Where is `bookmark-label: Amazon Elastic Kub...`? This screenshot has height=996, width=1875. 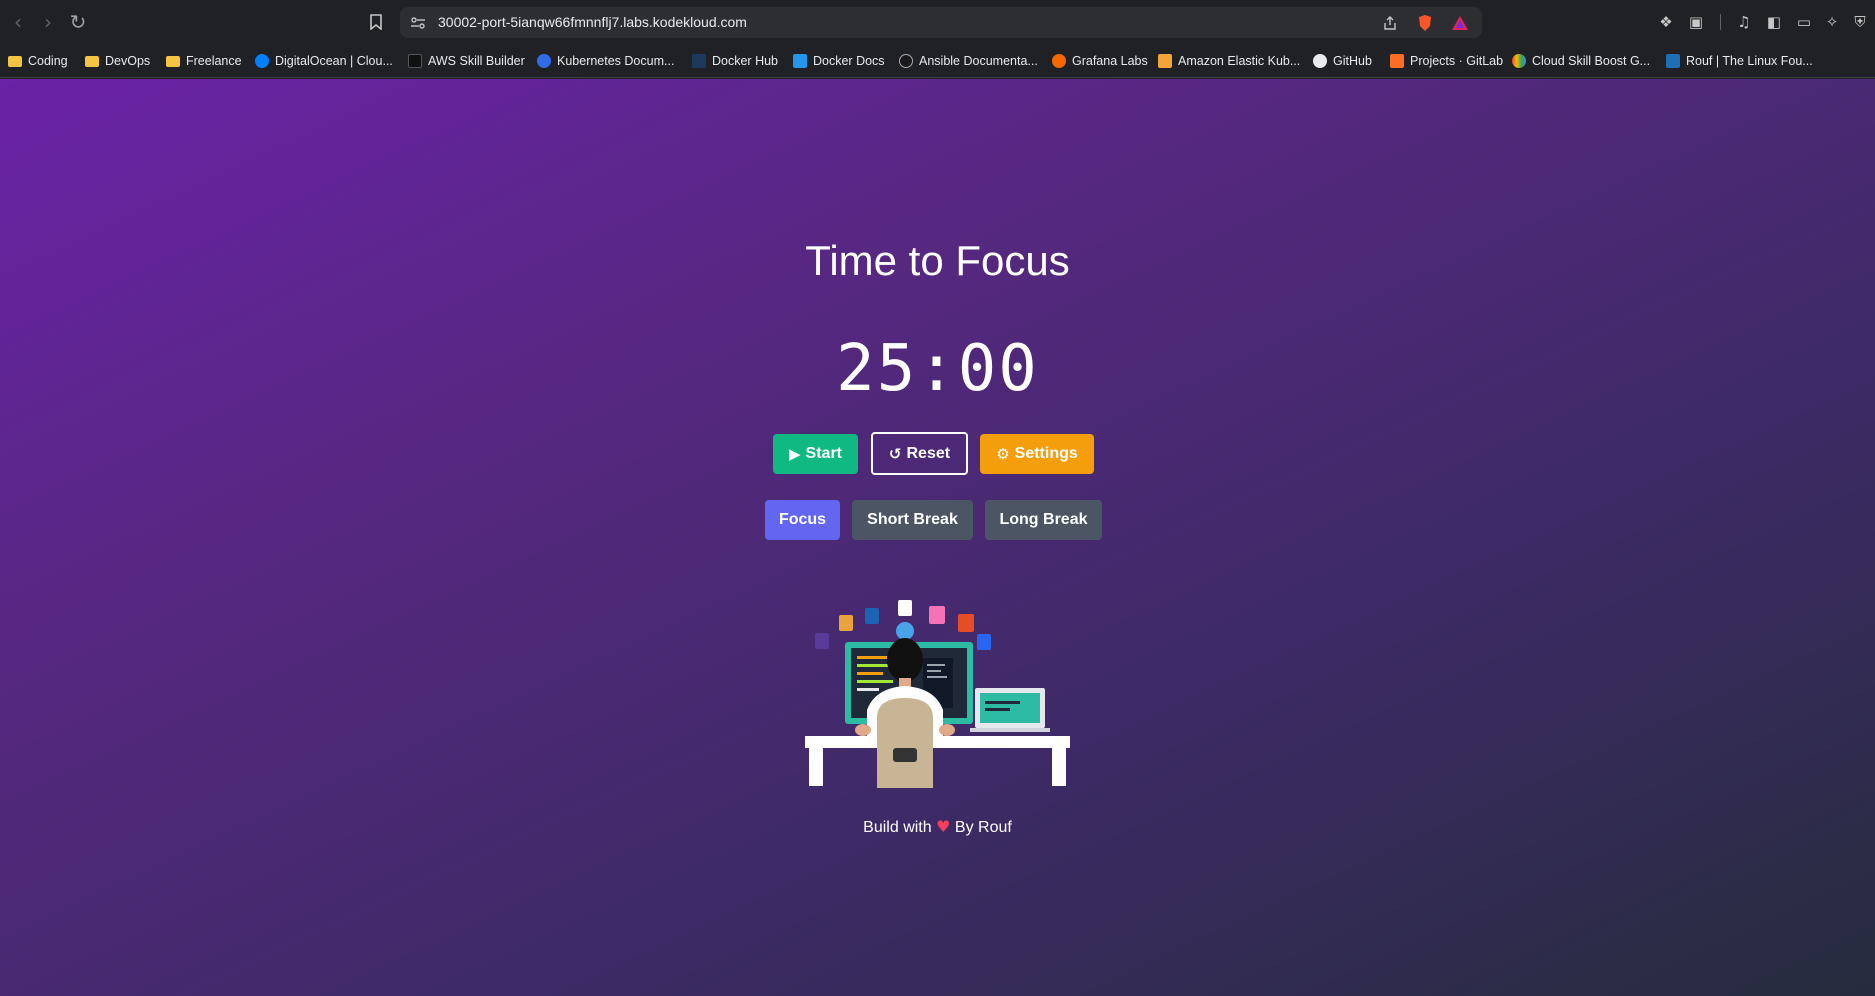
bookmark-label: Amazon Elastic Kub... is located at coordinates (1239, 61).